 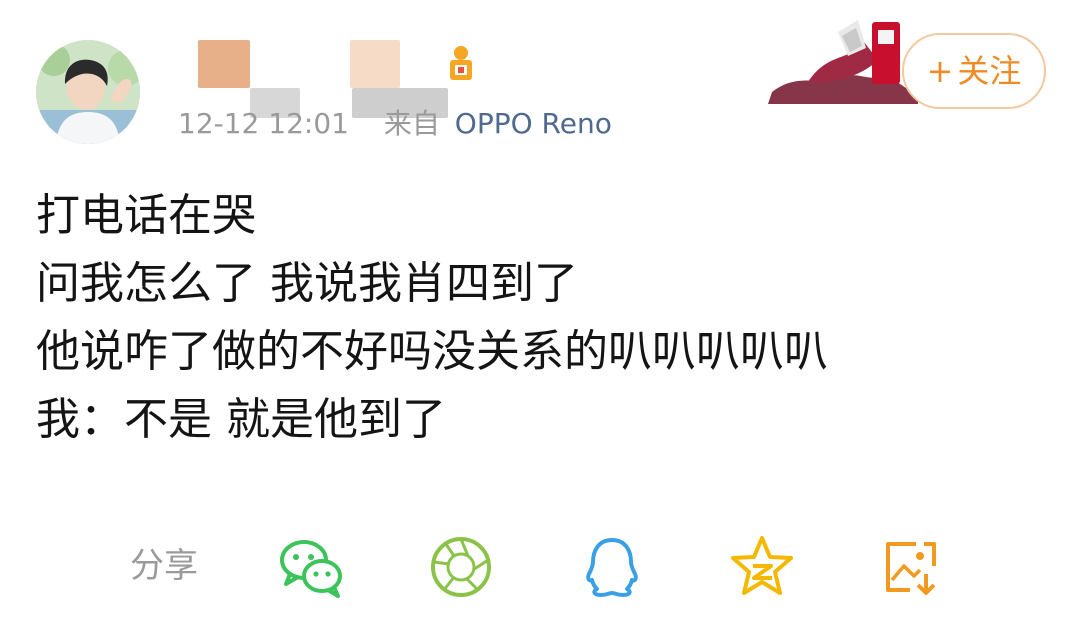 I want to click on qzone-share-button, so click(x=762, y=567).